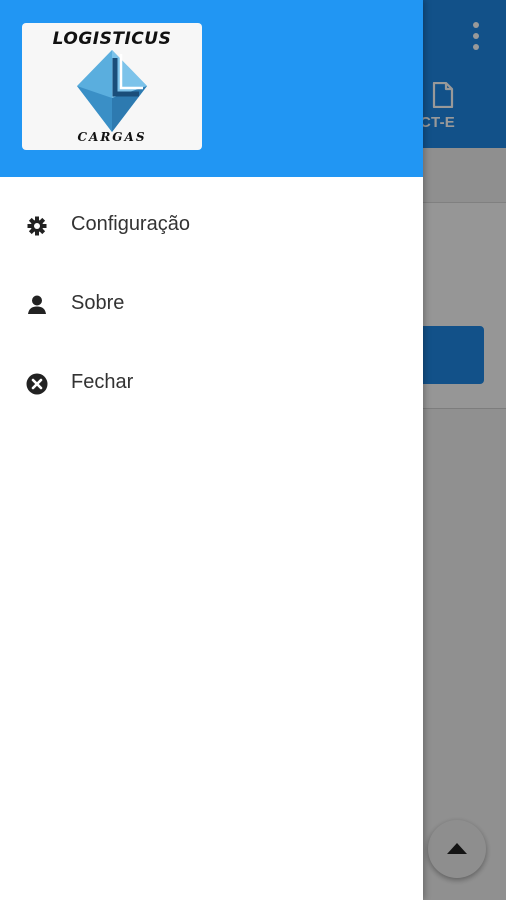 Image resolution: width=506 pixels, height=900 pixels. What do you see at coordinates (130, 224) in the screenshot?
I see `menu-item-label: Configuração` at bounding box center [130, 224].